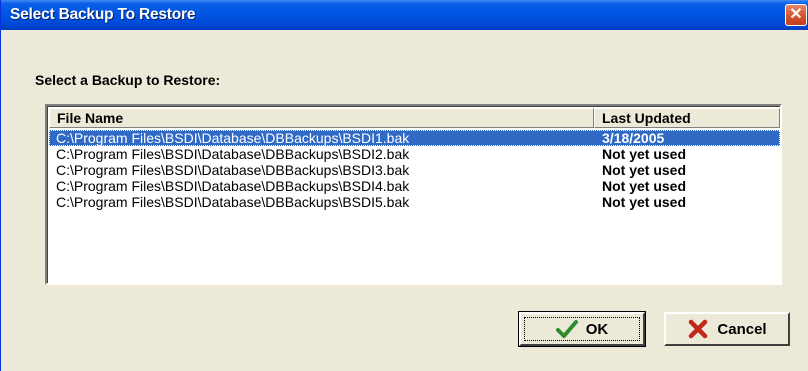 The height and width of the screenshot is (371, 808). I want to click on title-bar: Select Backup To Restore ✕, so click(404, 15).